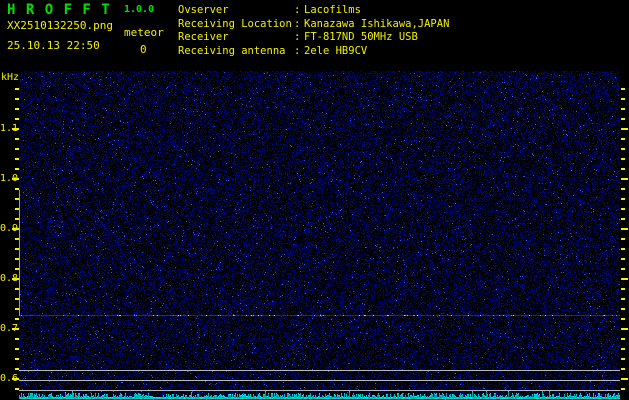  I want to click on mode-label: meteor, so click(144, 32).